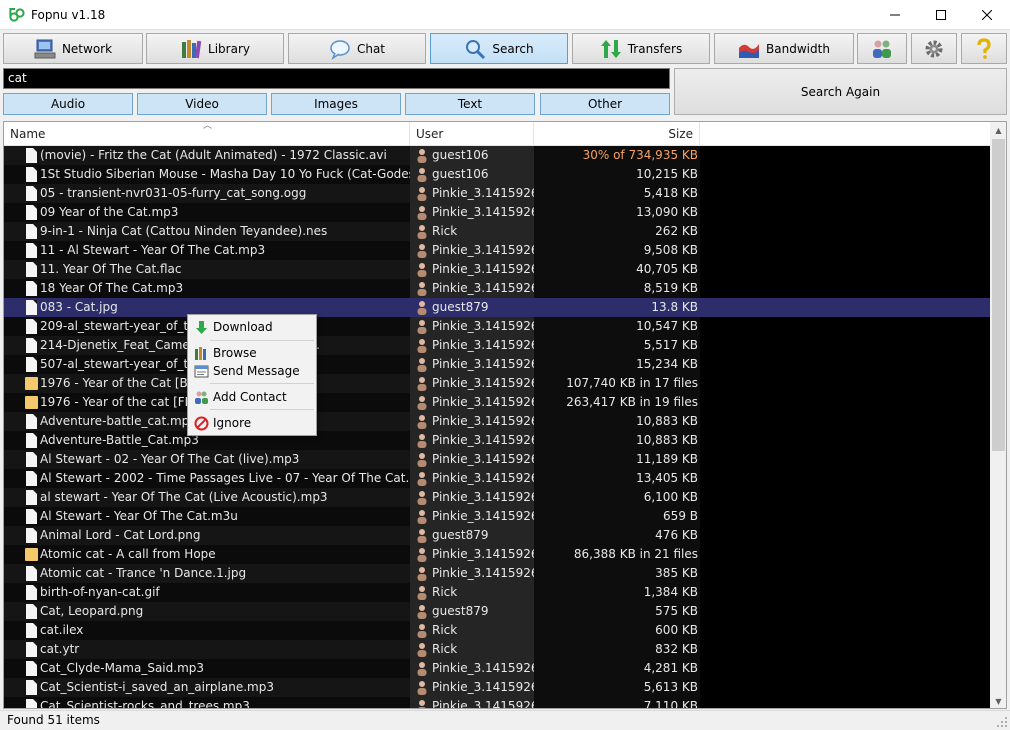 This screenshot has height=730, width=1010. I want to click on user-name: guest106, so click(460, 174).